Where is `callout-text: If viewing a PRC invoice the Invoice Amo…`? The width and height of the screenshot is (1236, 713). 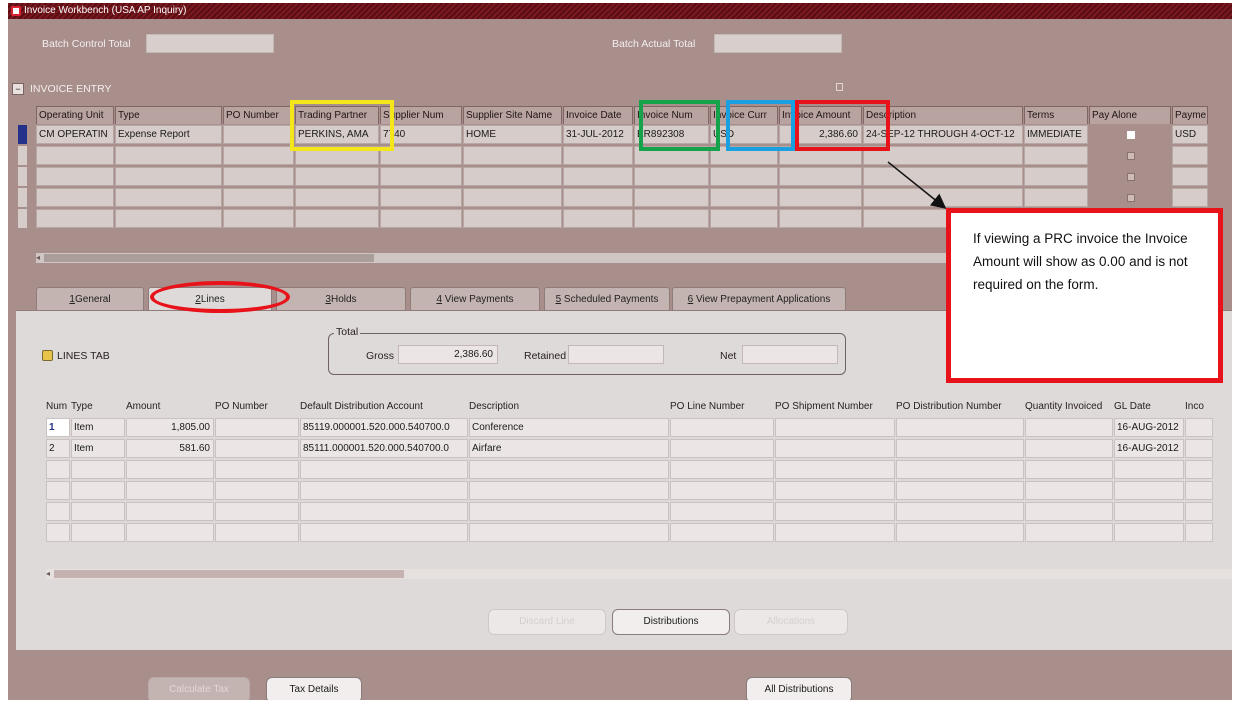 callout-text: If viewing a PRC invoice the Invoice Amo… is located at coordinates (1080, 261).